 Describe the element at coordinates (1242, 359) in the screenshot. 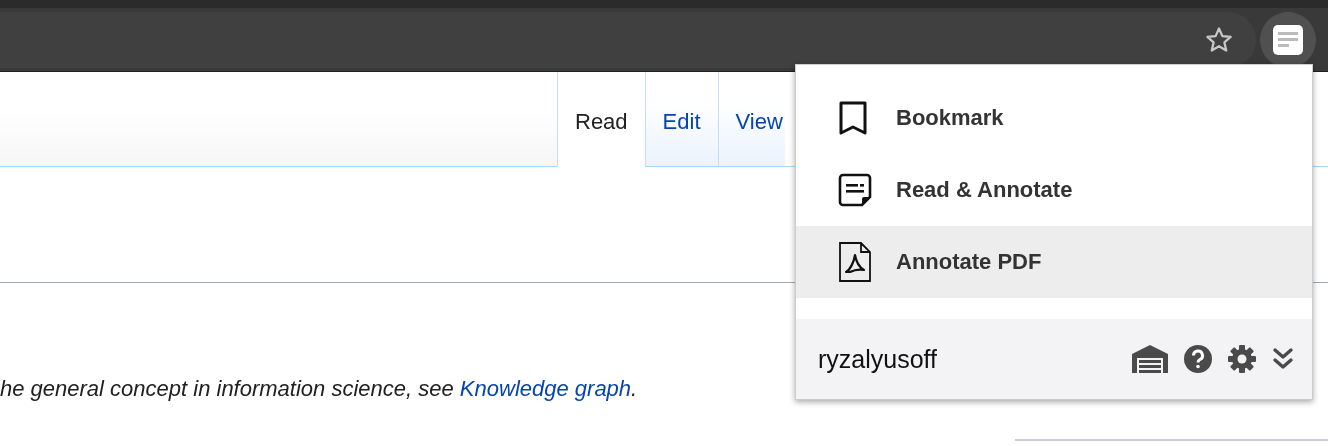

I see `settings-icon` at that location.